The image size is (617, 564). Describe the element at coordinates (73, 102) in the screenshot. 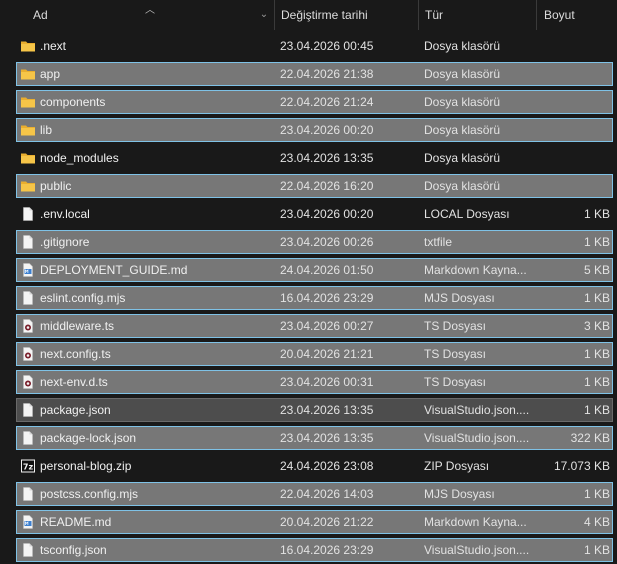

I see `file-name: components` at that location.